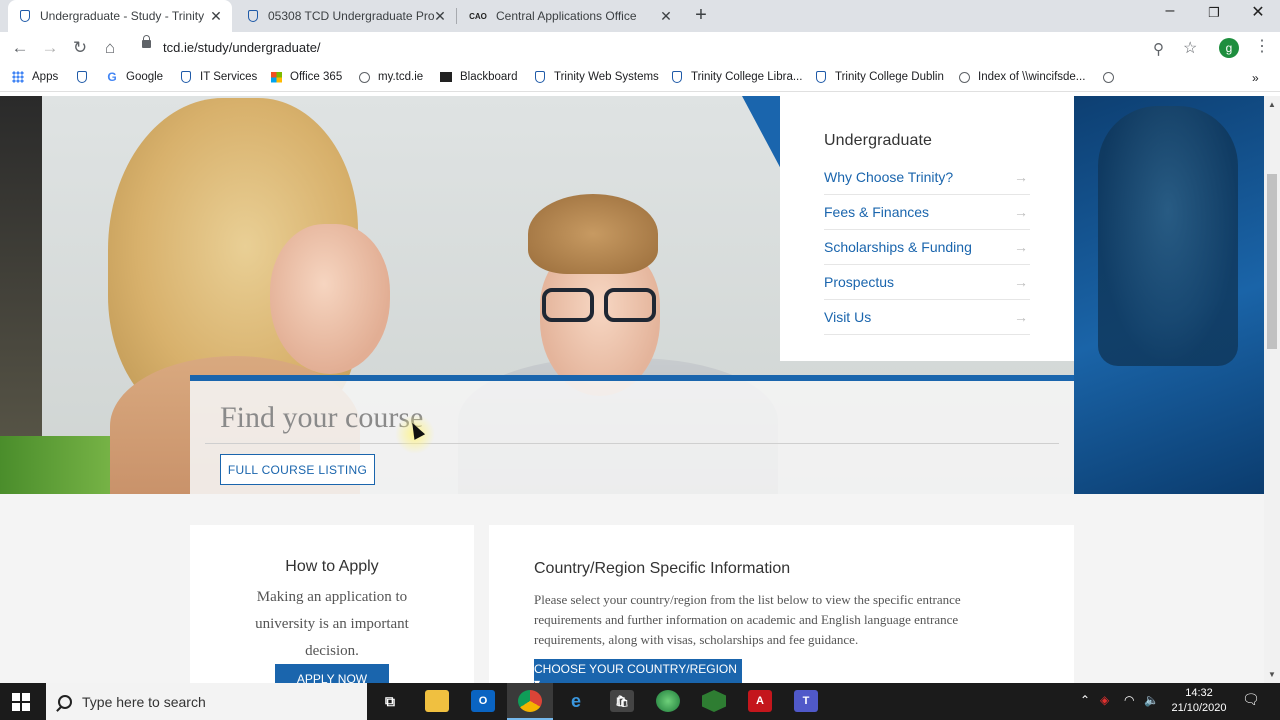 The width and height of the screenshot is (1280, 720). What do you see at coordinates (351, 16) in the screenshot?
I see `tab-title: 05308 TCD Undergraduate Prosp` at bounding box center [351, 16].